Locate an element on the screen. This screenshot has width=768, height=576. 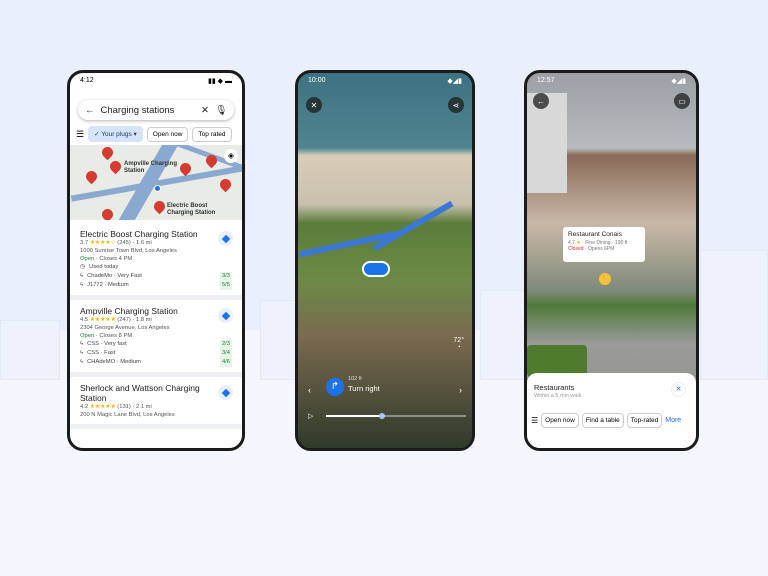
clock: 12:57 is located at coordinates (546, 80).